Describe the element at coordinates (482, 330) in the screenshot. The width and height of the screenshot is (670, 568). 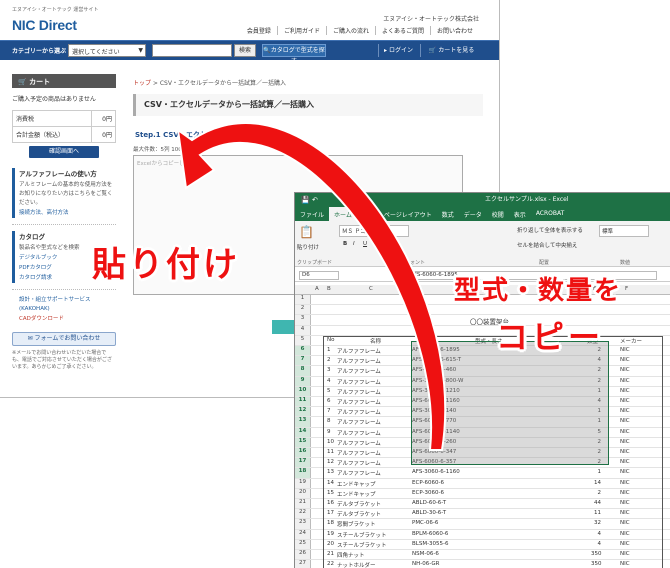
I see `table-row: 4` at that location.